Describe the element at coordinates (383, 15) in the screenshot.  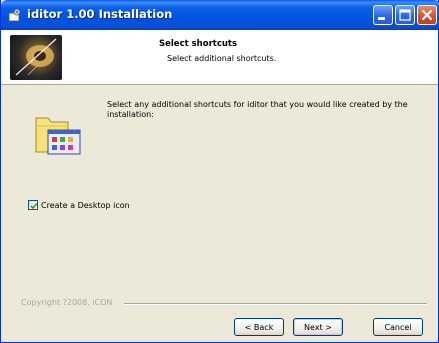
I see `minimize-button` at that location.